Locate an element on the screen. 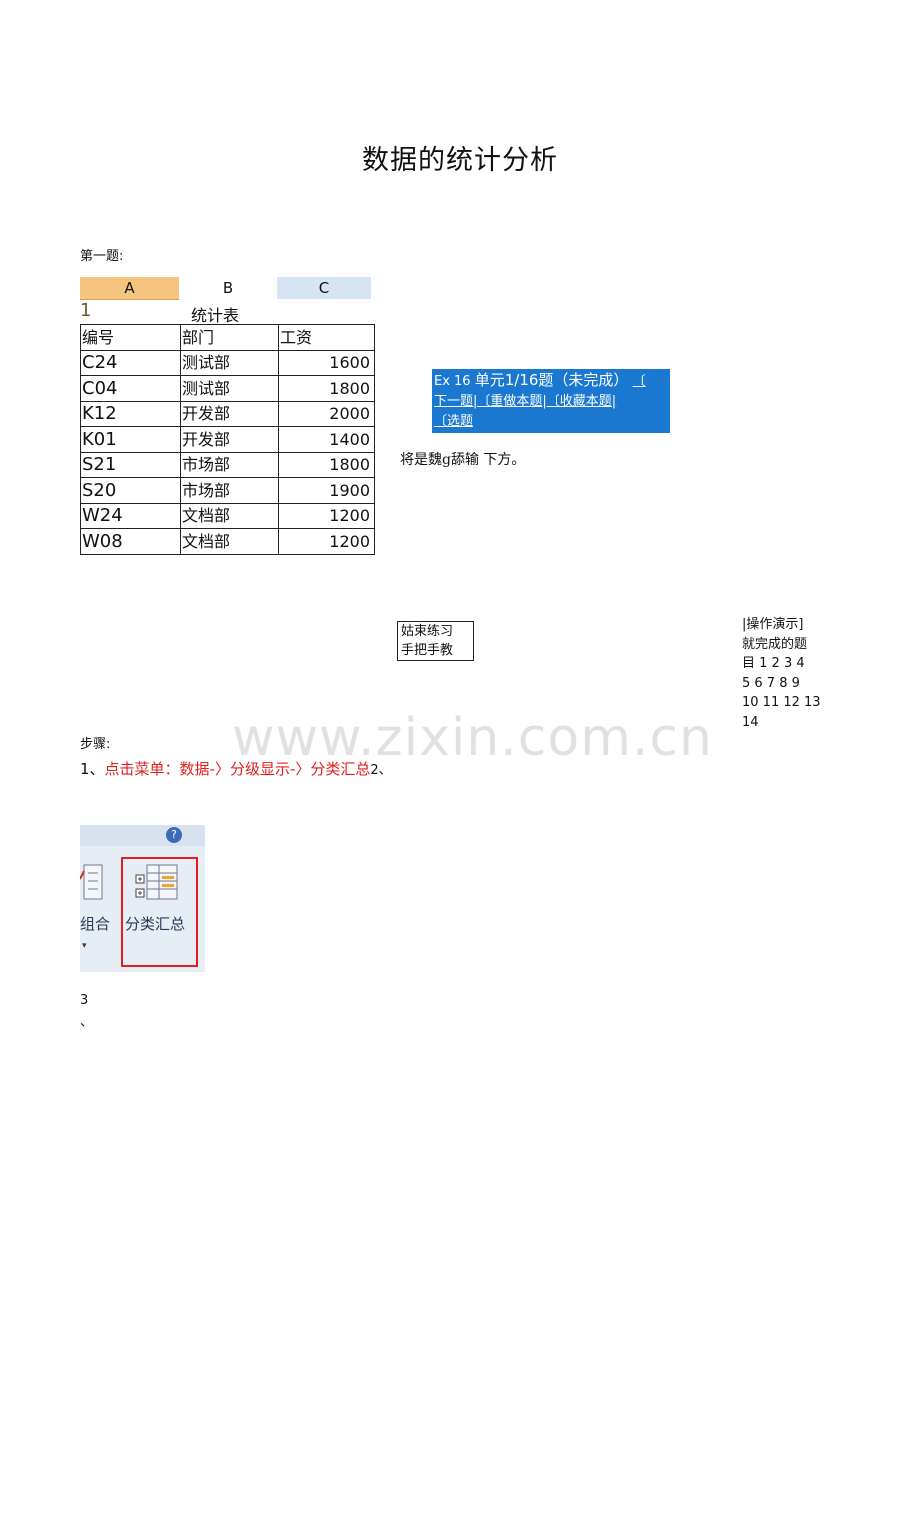 The width and height of the screenshot is (920, 1516). table-header-row: 编号 部门 工资 is located at coordinates (227, 337).